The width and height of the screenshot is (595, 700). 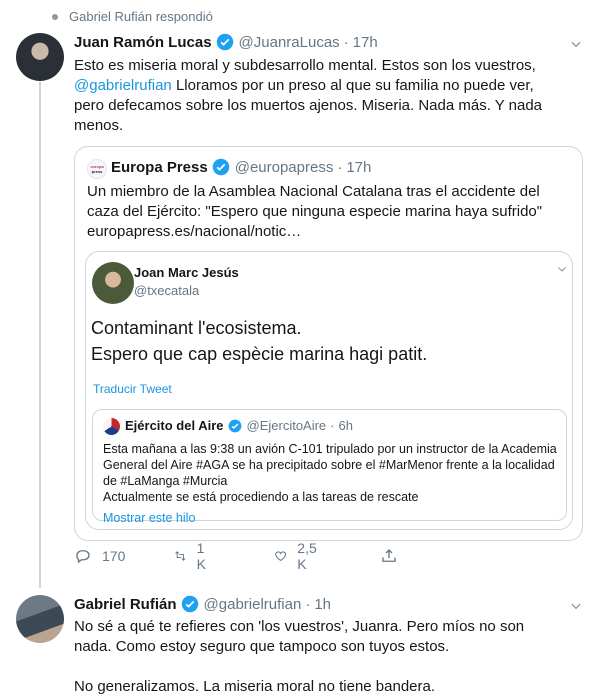 I want to click on thread-line, so click(x=40, y=335).